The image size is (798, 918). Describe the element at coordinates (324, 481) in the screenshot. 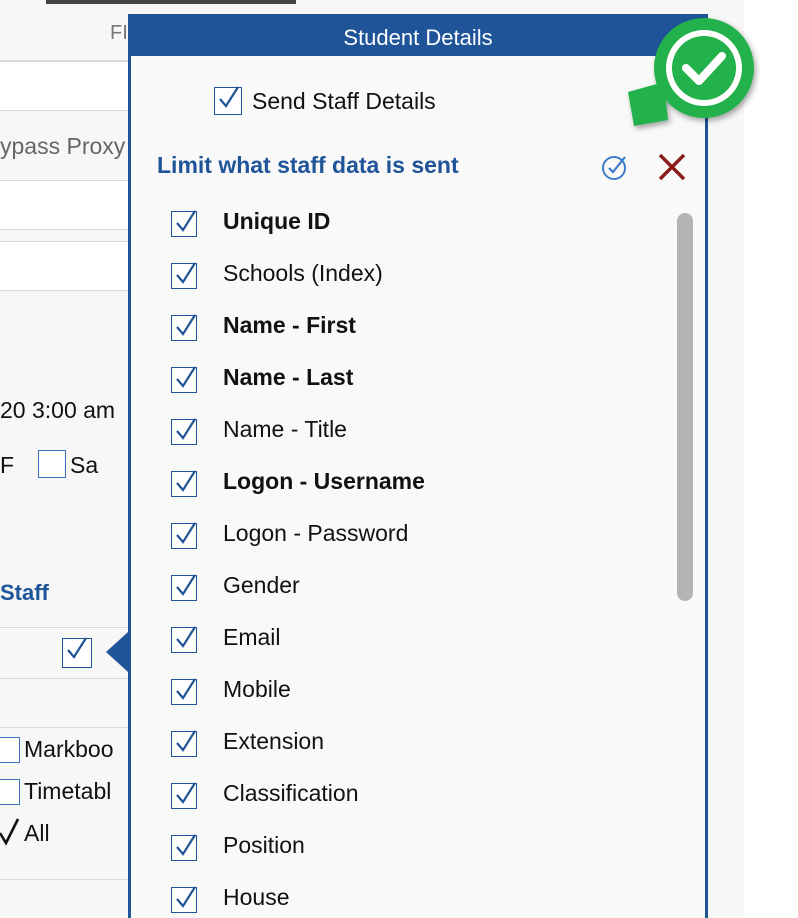

I see `field-label: Logon - Username` at that location.